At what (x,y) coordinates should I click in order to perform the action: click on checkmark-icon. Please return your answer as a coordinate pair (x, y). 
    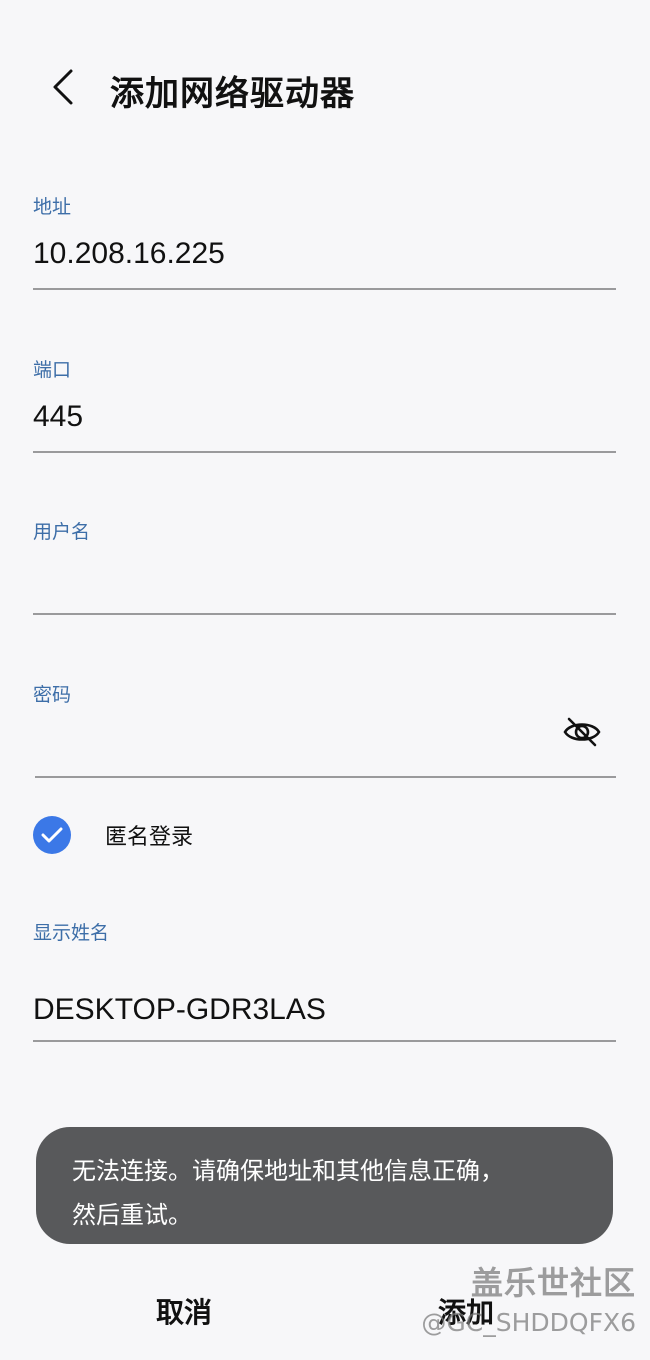
    Looking at the image, I should click on (52, 835).